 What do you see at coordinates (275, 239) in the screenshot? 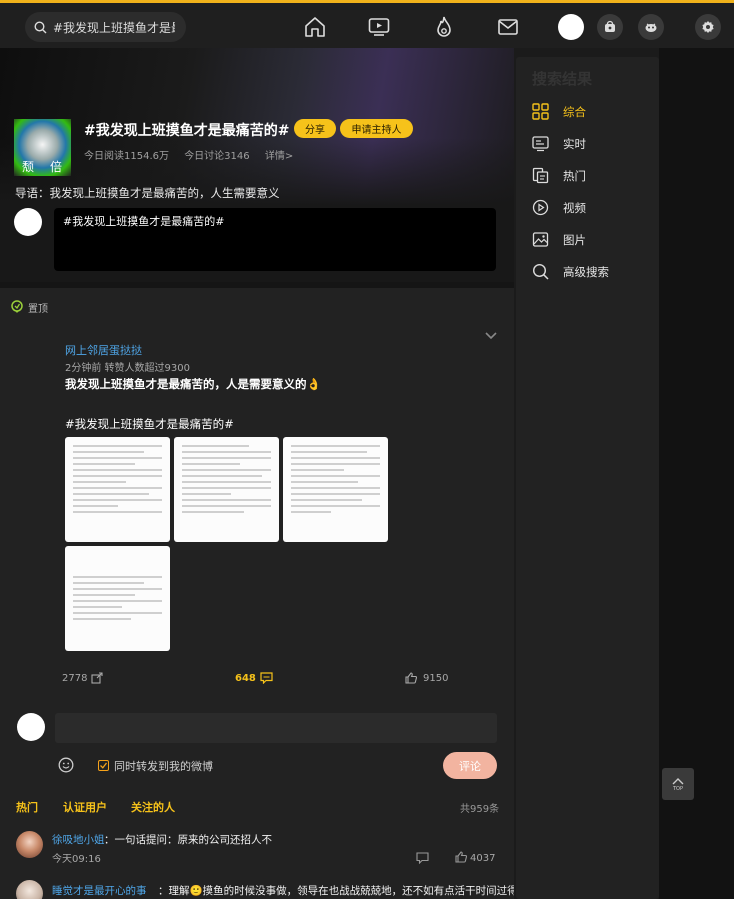
I see `host-post-box: #我发现上班摸鱼才是最痛苦的#` at bounding box center [275, 239].